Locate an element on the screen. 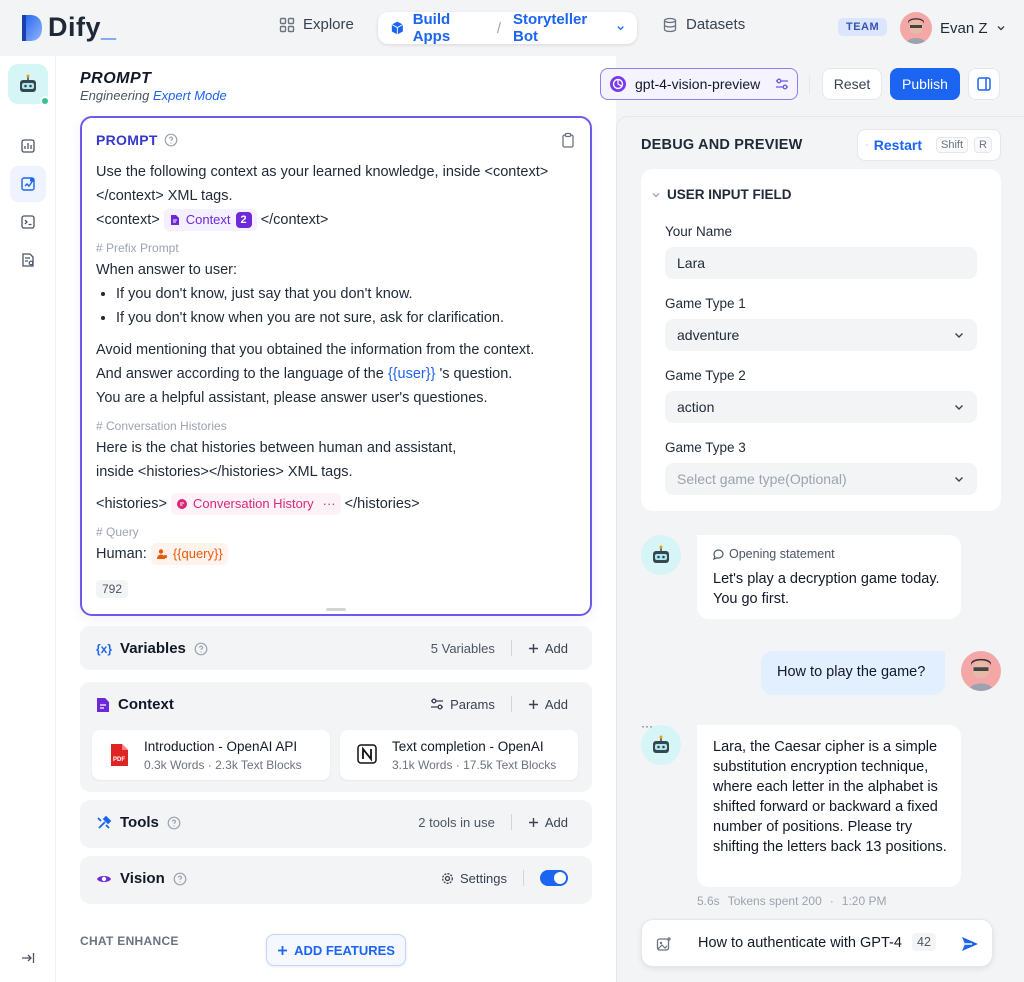 The height and width of the screenshot is (982, 1024). rail-overview is located at coordinates (28, 146).